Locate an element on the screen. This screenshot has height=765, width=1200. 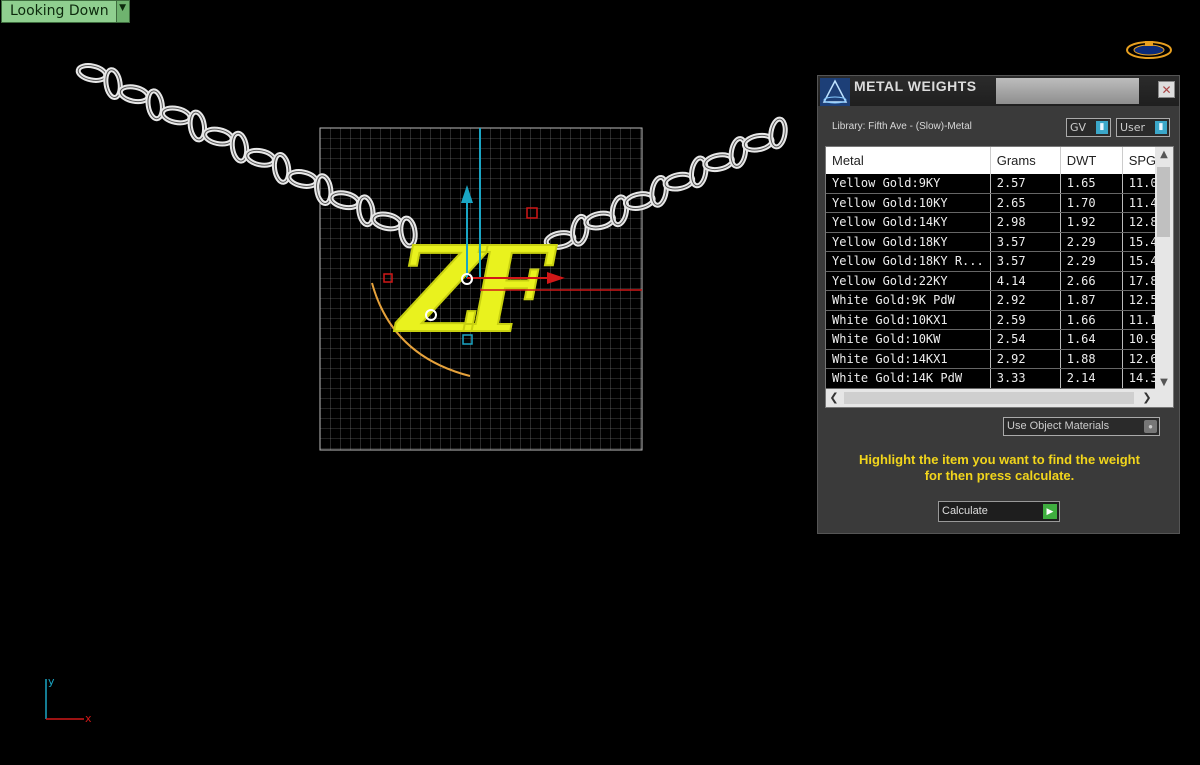
table-row: Yellow Gold:10KY 2.65 1.70 11.45 is located at coordinates (999, 203).